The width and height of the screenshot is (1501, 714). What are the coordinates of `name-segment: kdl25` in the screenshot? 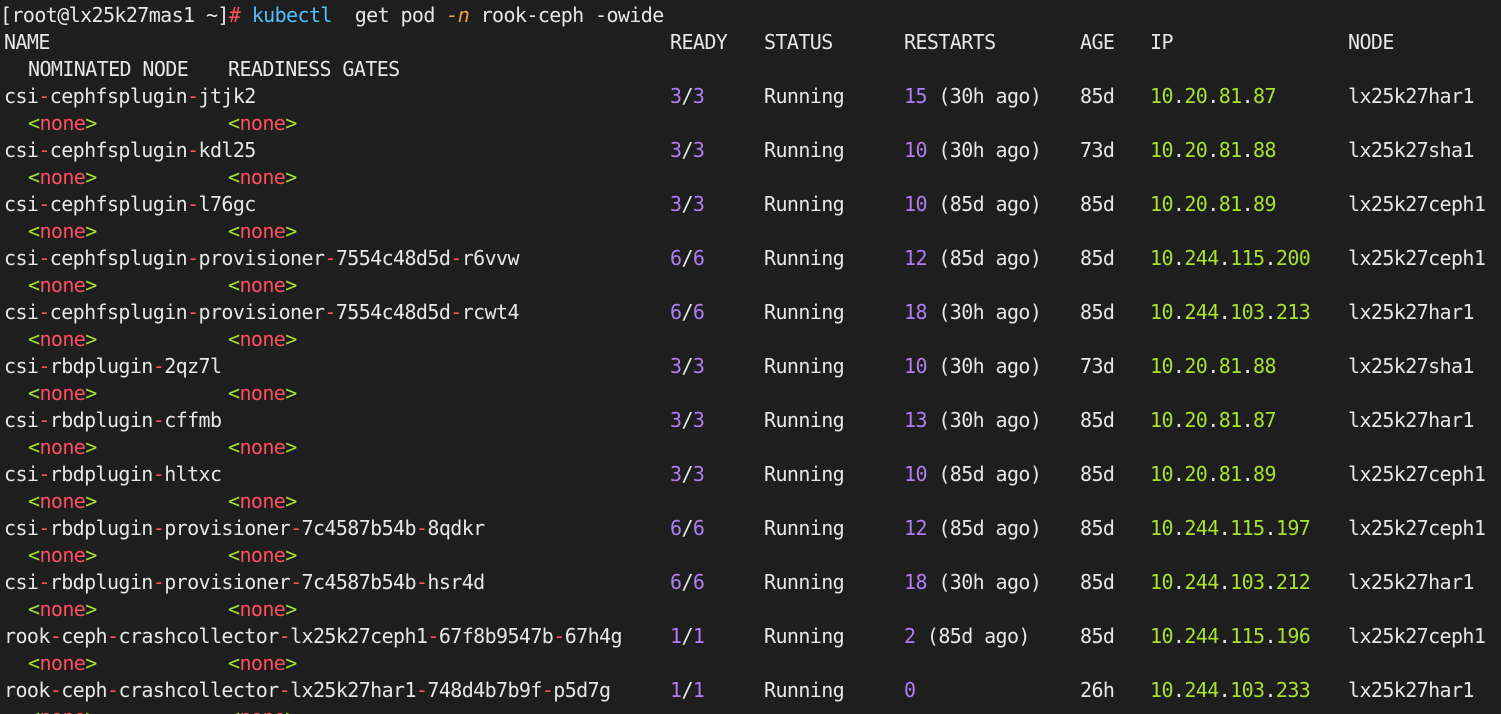 It's located at (227, 150).